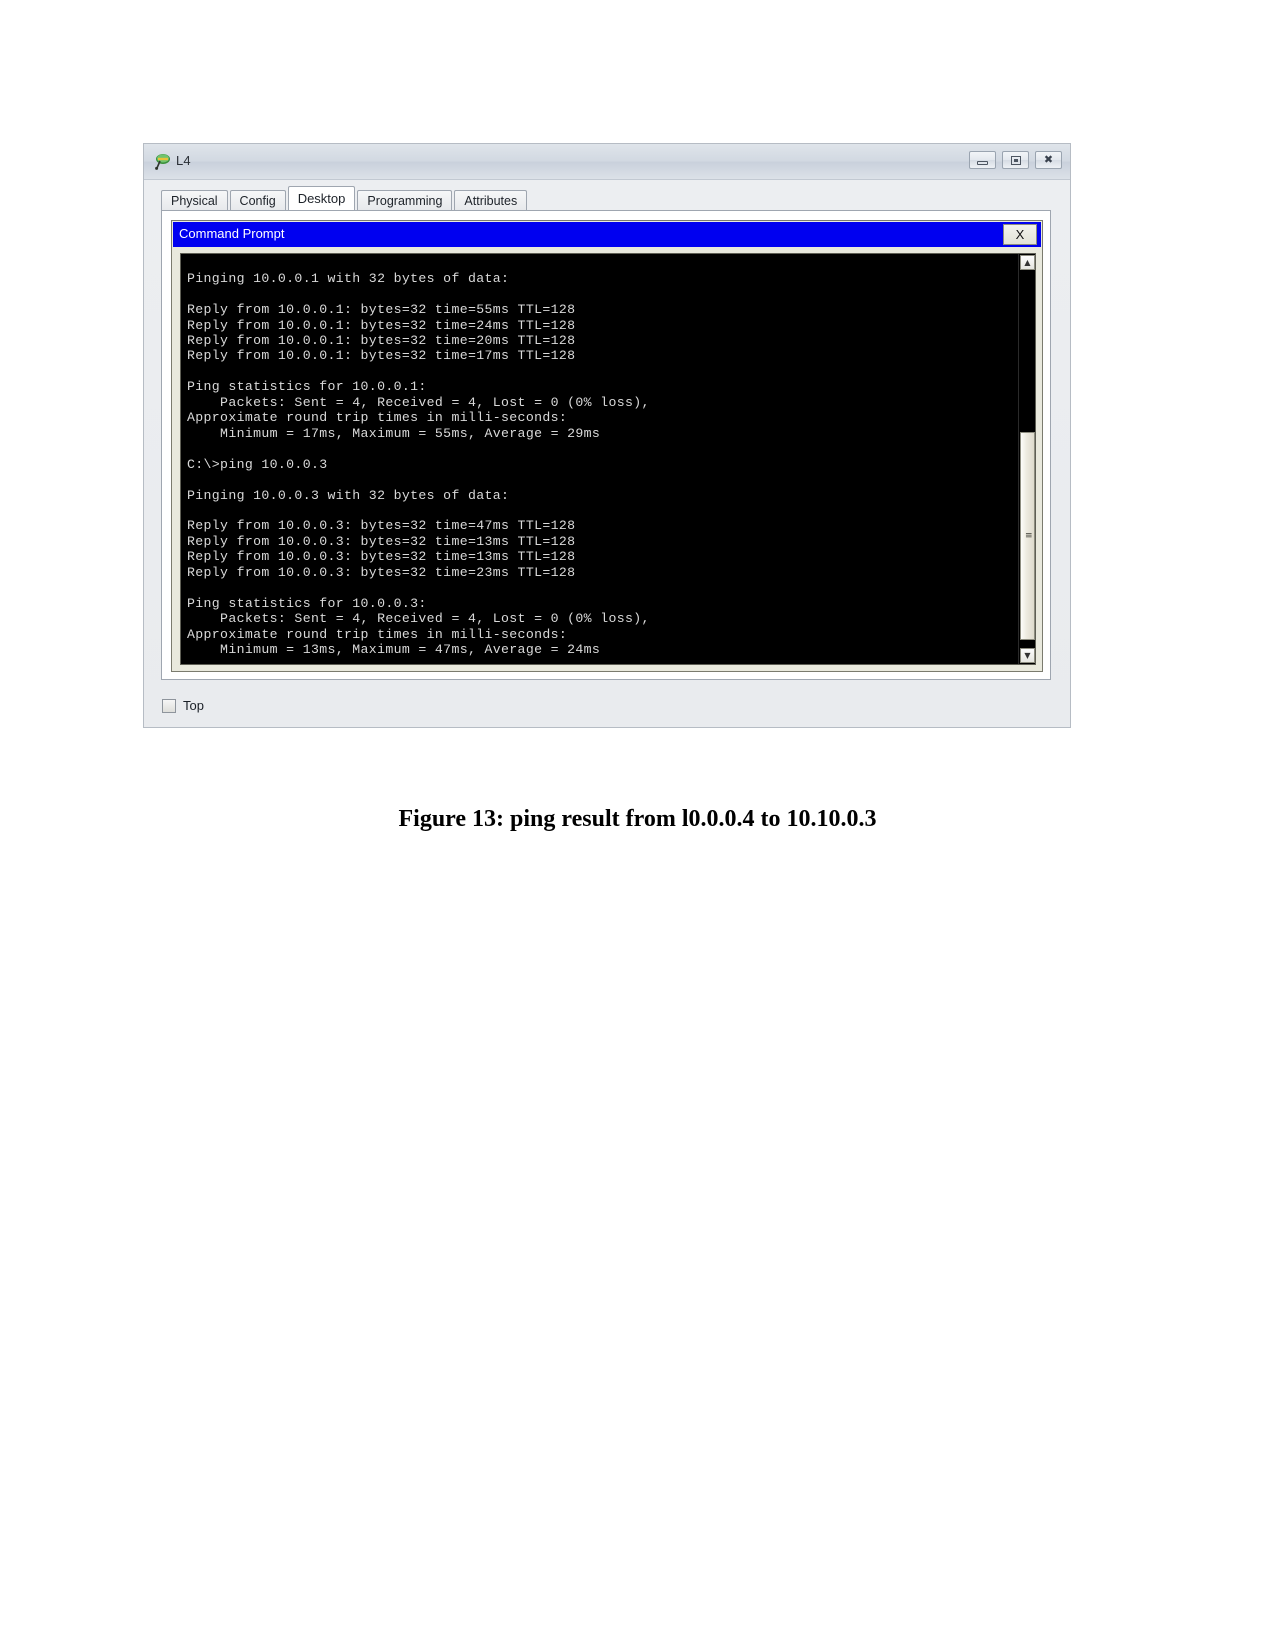 Image resolution: width=1275 pixels, height=1650 pixels. I want to click on maximize-button, so click(1015, 160).